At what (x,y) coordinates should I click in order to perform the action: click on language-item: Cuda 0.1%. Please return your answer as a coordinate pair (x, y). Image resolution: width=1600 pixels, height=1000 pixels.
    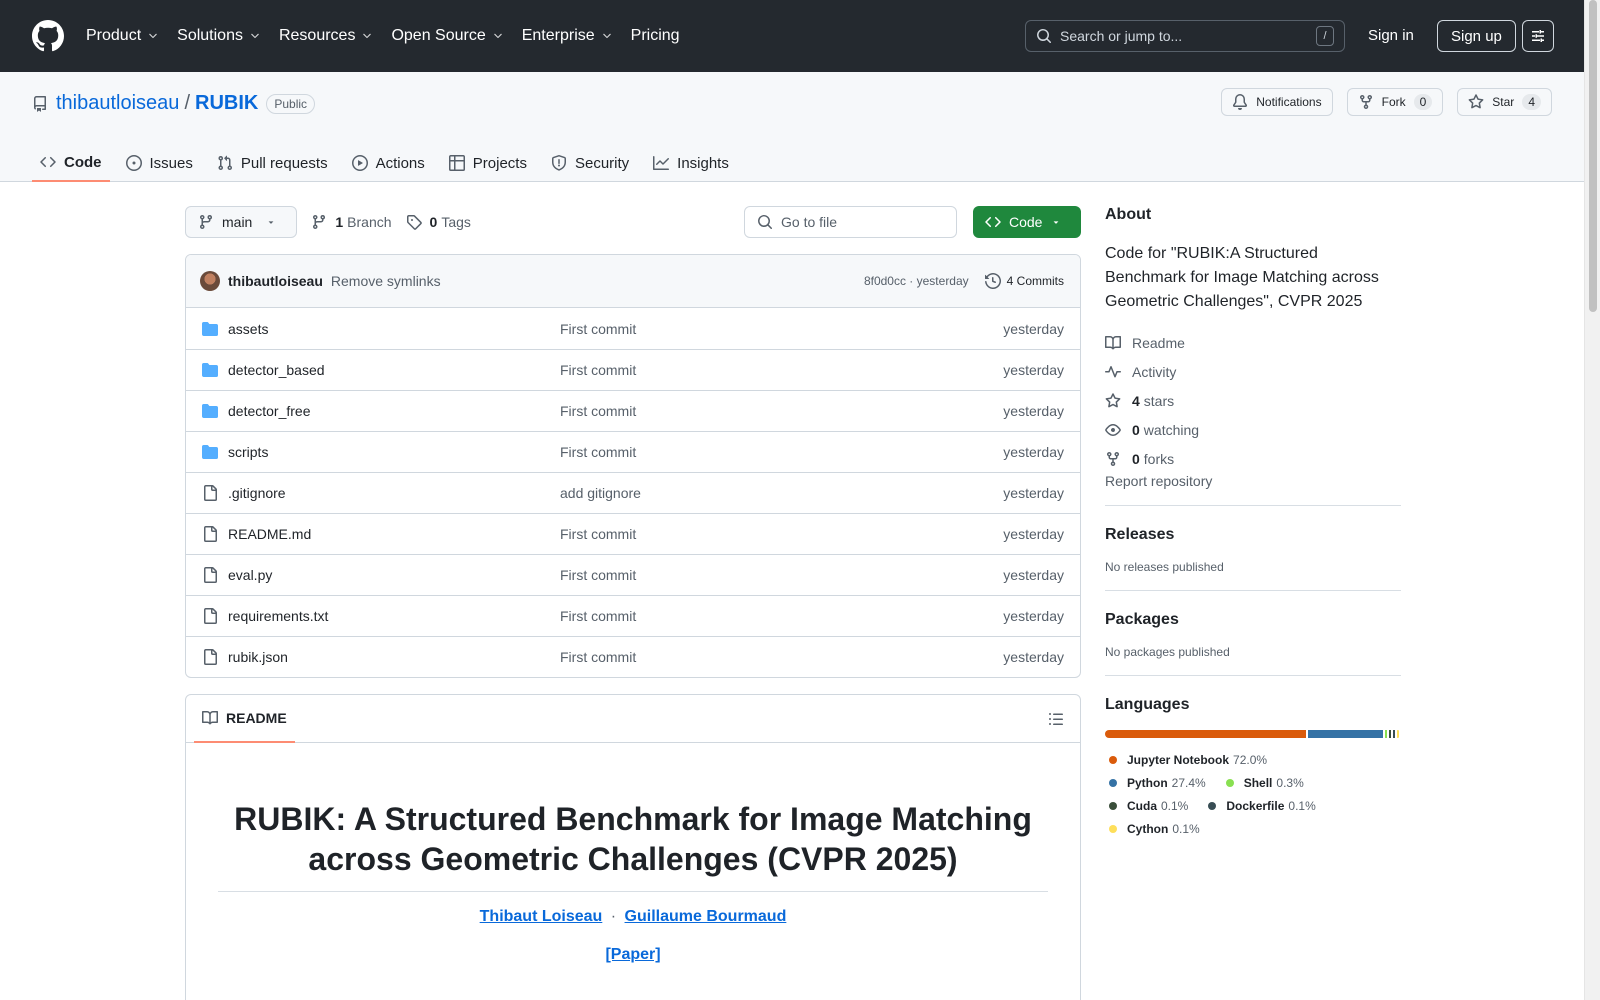
    Looking at the image, I should click on (1148, 805).